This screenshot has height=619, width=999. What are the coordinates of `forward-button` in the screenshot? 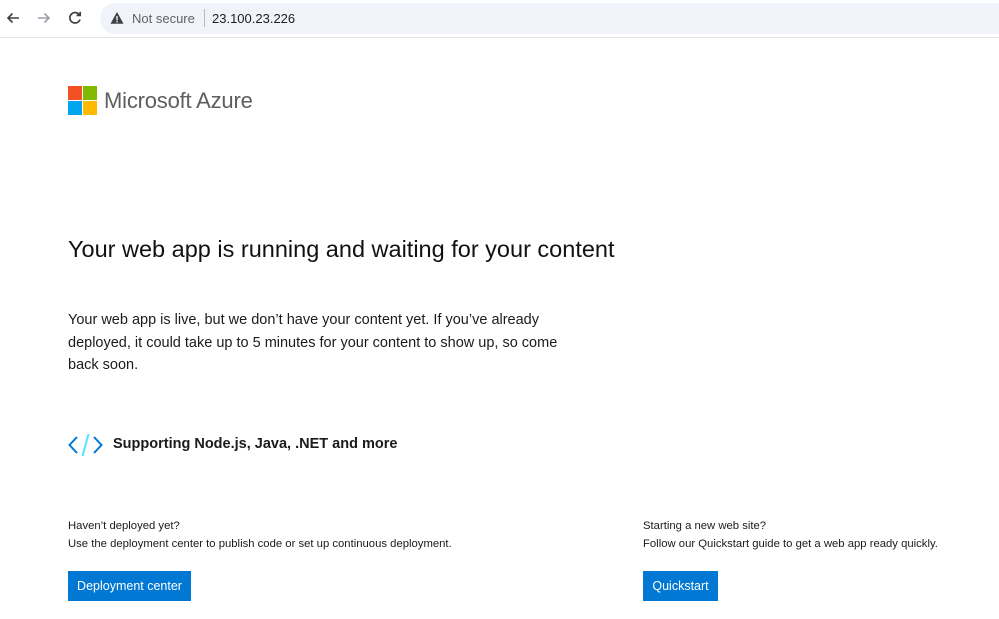 It's located at (44, 18).